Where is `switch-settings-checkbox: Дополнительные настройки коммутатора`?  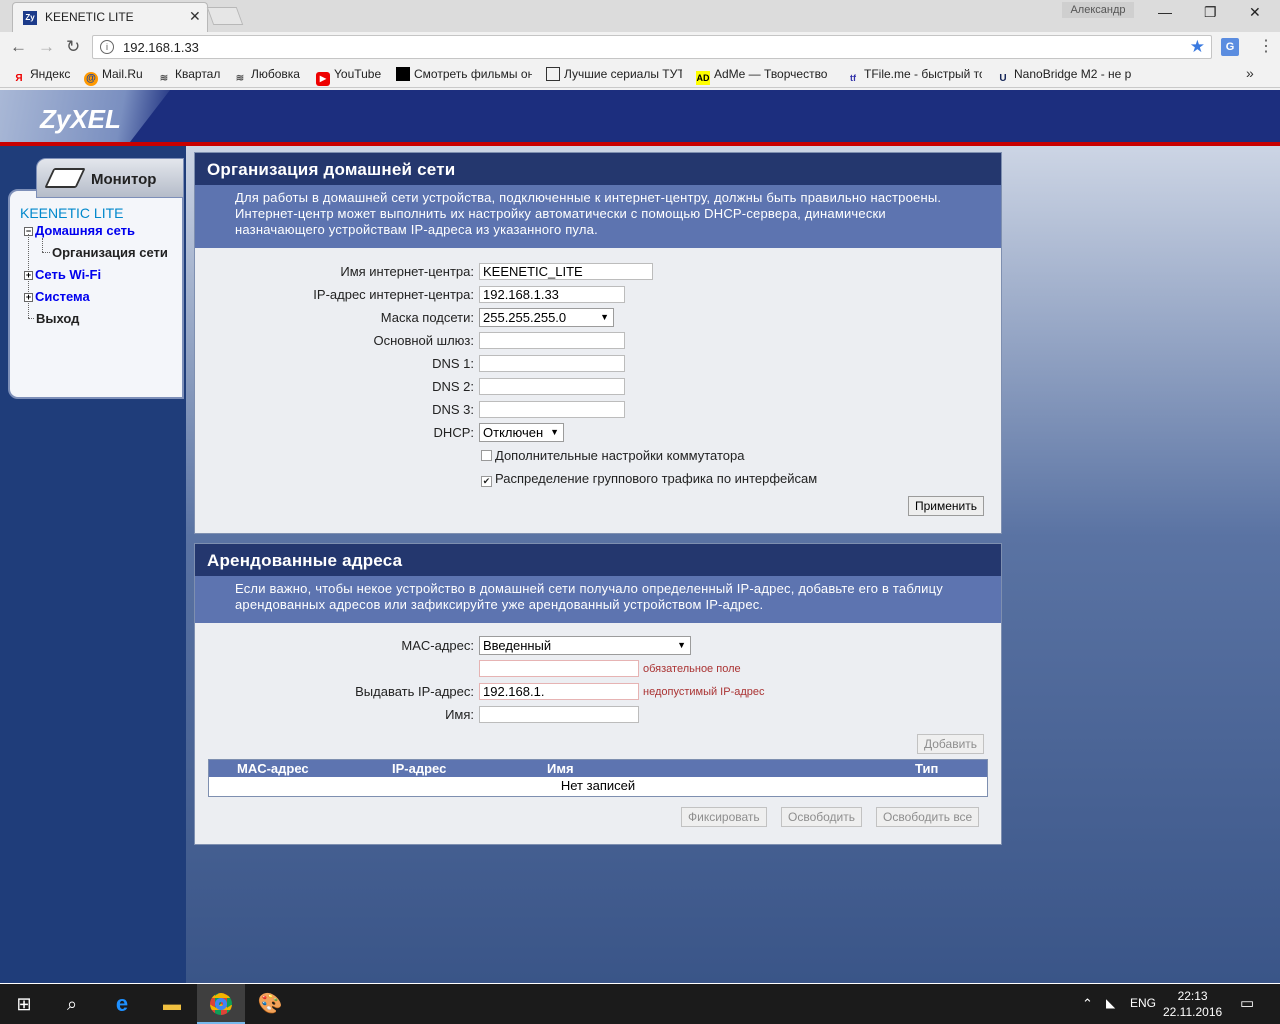 switch-settings-checkbox: Дополнительные настройки коммутатора is located at coordinates (613, 455).